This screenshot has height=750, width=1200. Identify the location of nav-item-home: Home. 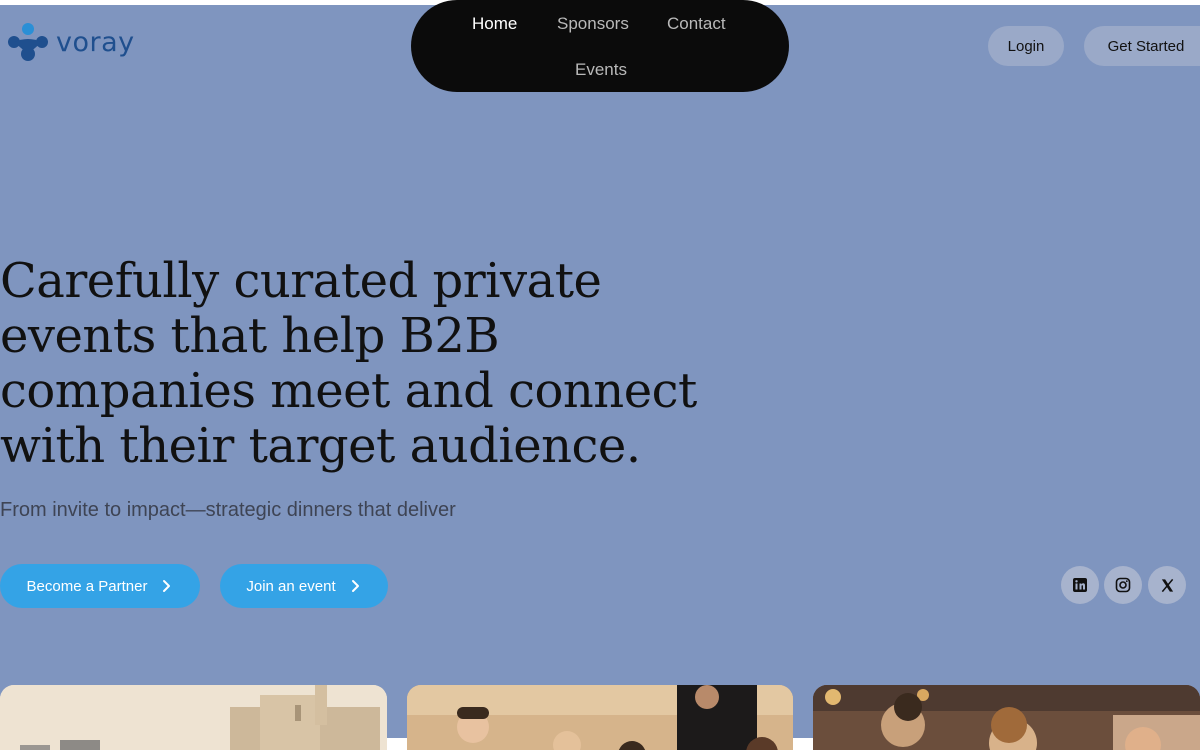
(494, 24).